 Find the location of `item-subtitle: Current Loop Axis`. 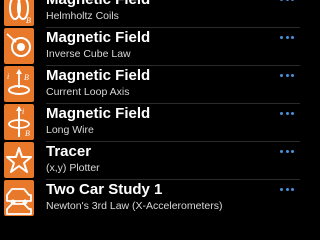

item-subtitle: Current Loop Axis is located at coordinates (88, 92).